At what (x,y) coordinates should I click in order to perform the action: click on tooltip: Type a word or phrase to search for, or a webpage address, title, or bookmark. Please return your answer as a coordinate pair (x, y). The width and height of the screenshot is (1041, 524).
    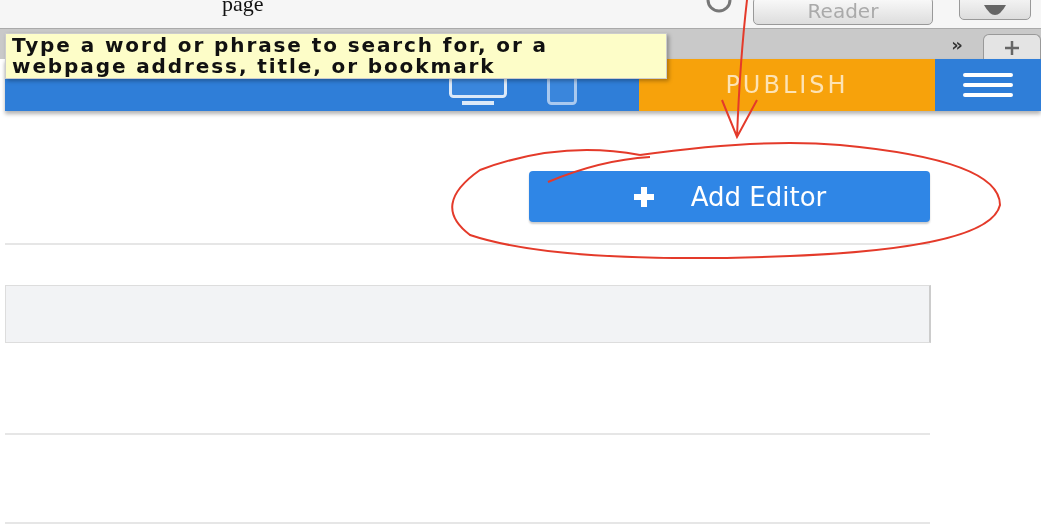
    Looking at the image, I should click on (336, 56).